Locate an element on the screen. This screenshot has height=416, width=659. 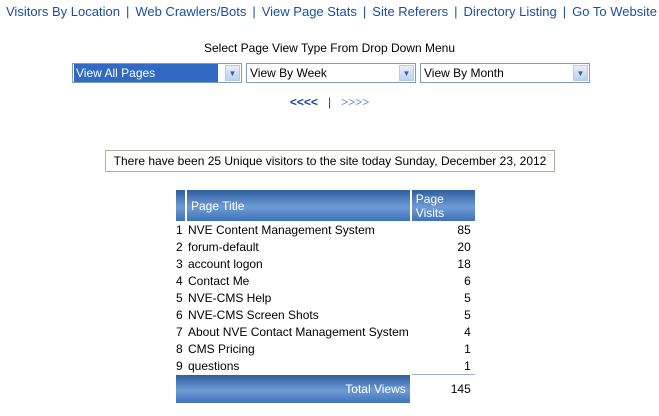
pager: <<<< | >>>> is located at coordinates (329, 102).